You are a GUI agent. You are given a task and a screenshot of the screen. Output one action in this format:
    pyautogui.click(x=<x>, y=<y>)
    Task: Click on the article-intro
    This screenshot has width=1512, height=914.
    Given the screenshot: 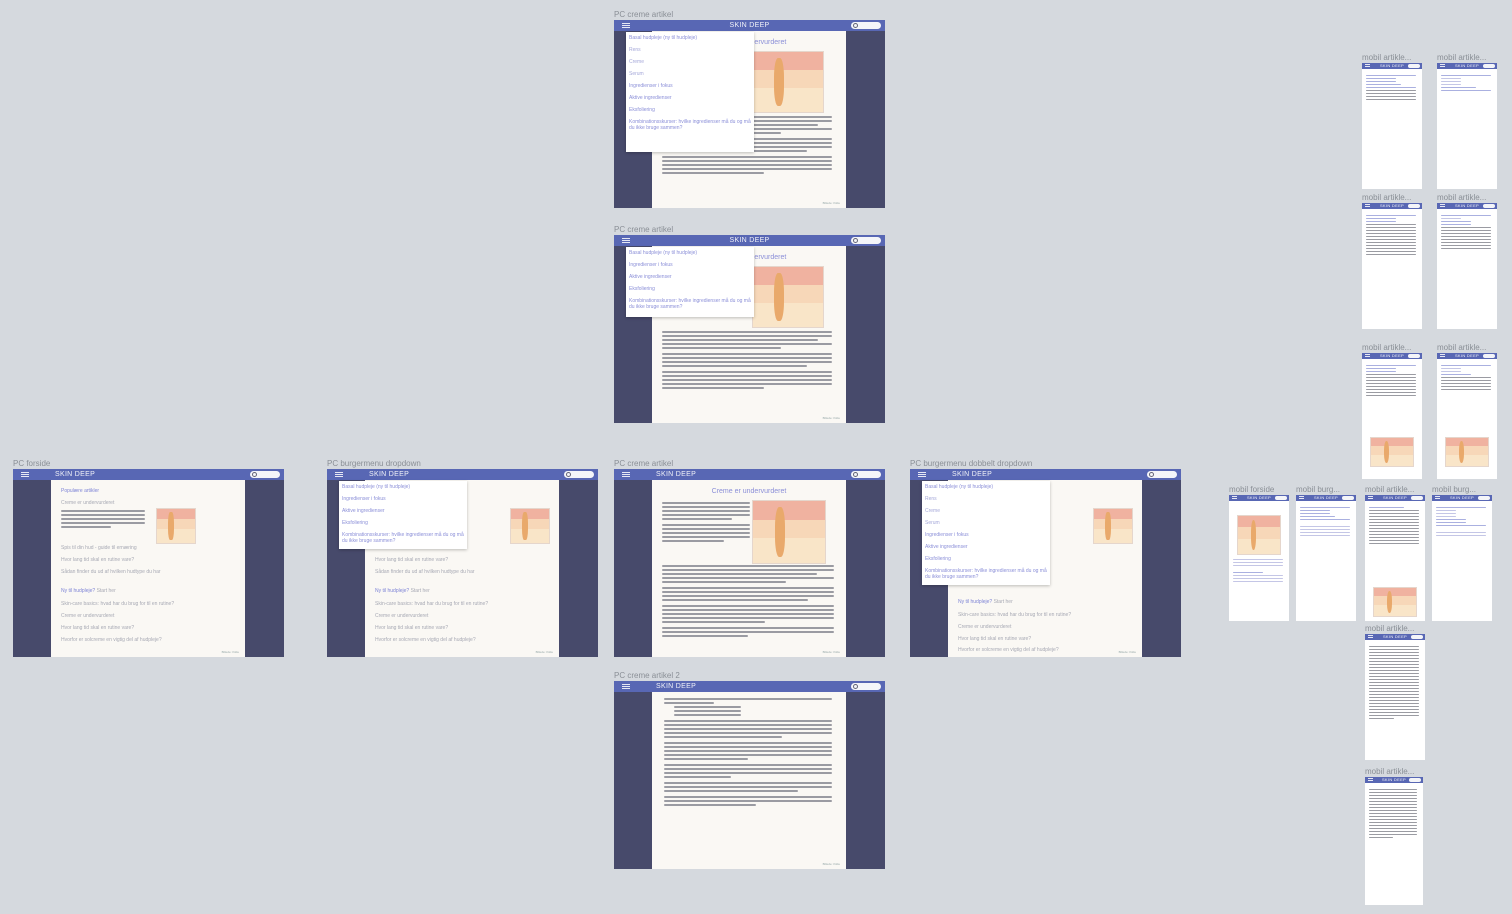 What is the action you would take?
    pyautogui.click(x=706, y=523)
    